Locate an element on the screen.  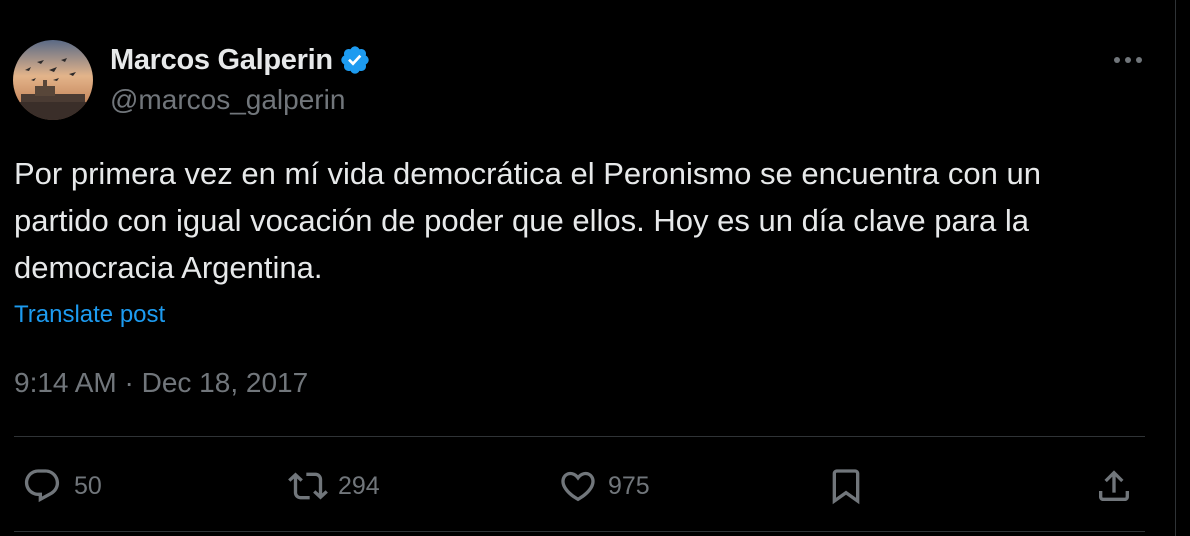
reply-button: 50 is located at coordinates (62, 486).